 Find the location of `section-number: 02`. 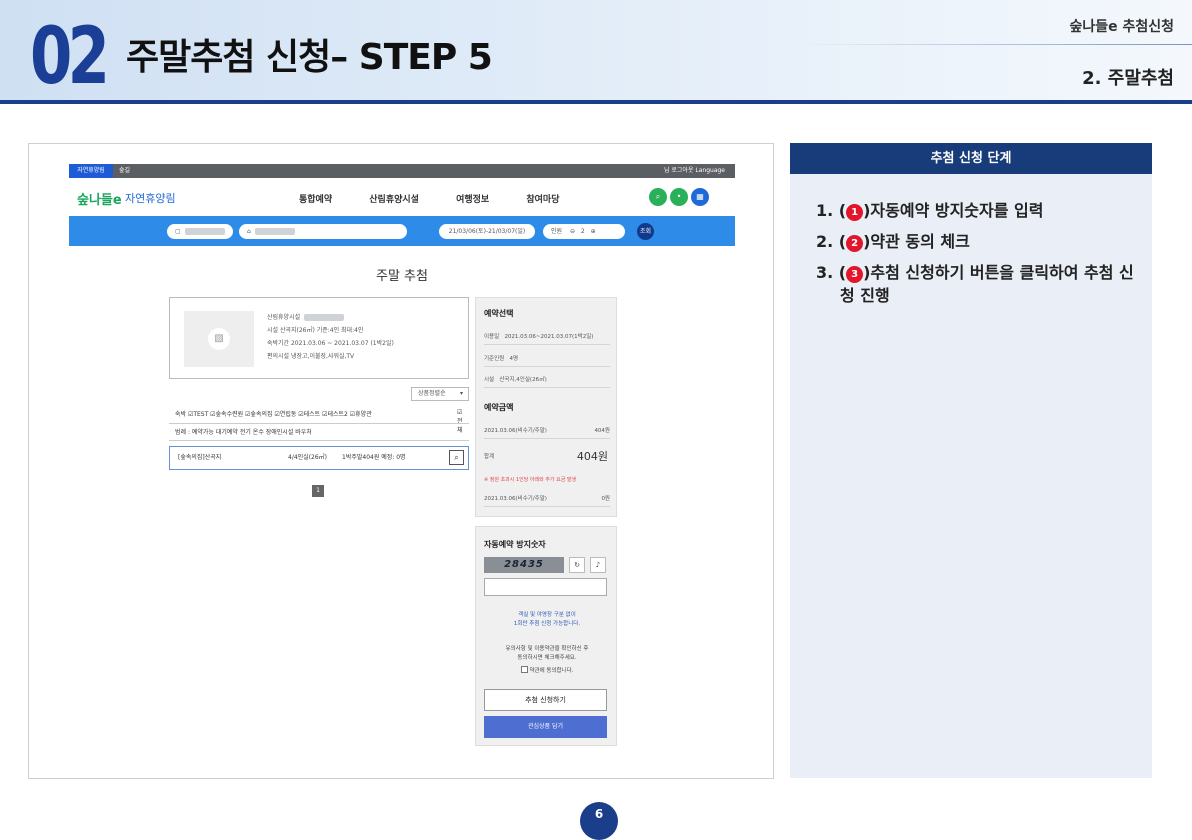

section-number: 02 is located at coordinates (70, 57).